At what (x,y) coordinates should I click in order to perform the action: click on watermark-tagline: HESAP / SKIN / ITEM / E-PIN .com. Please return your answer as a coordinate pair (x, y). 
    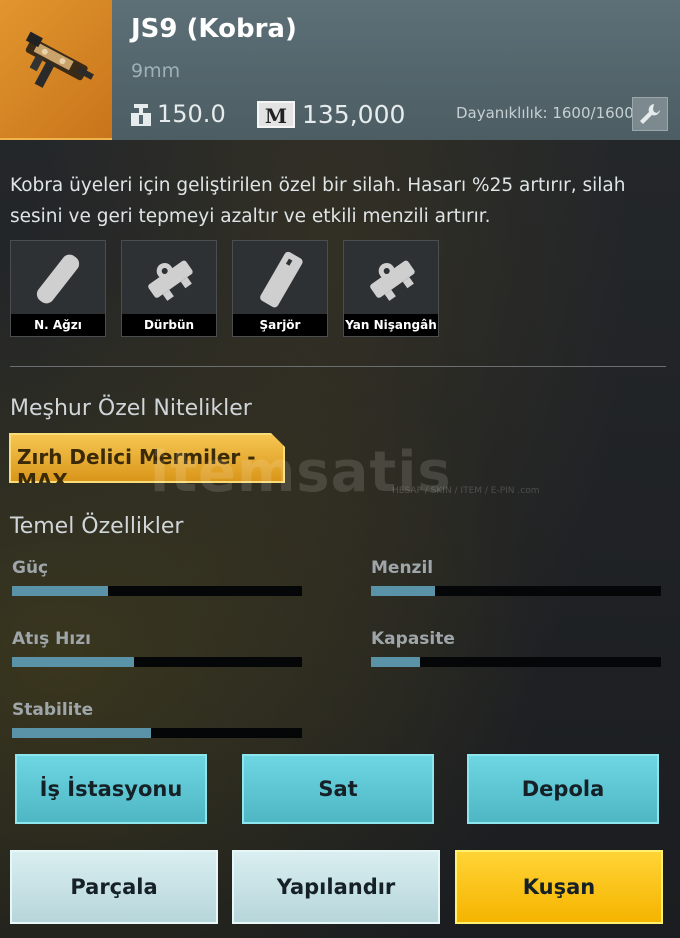
    Looking at the image, I should click on (466, 491).